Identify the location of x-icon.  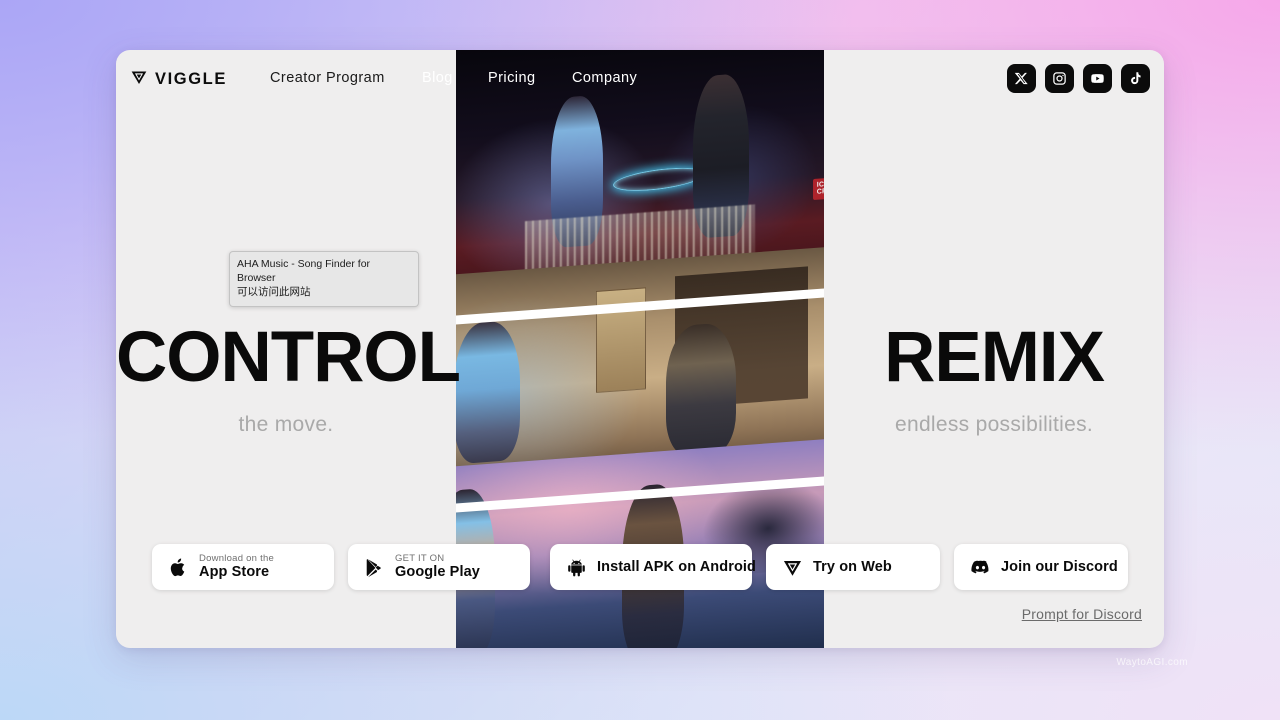
(1021, 78).